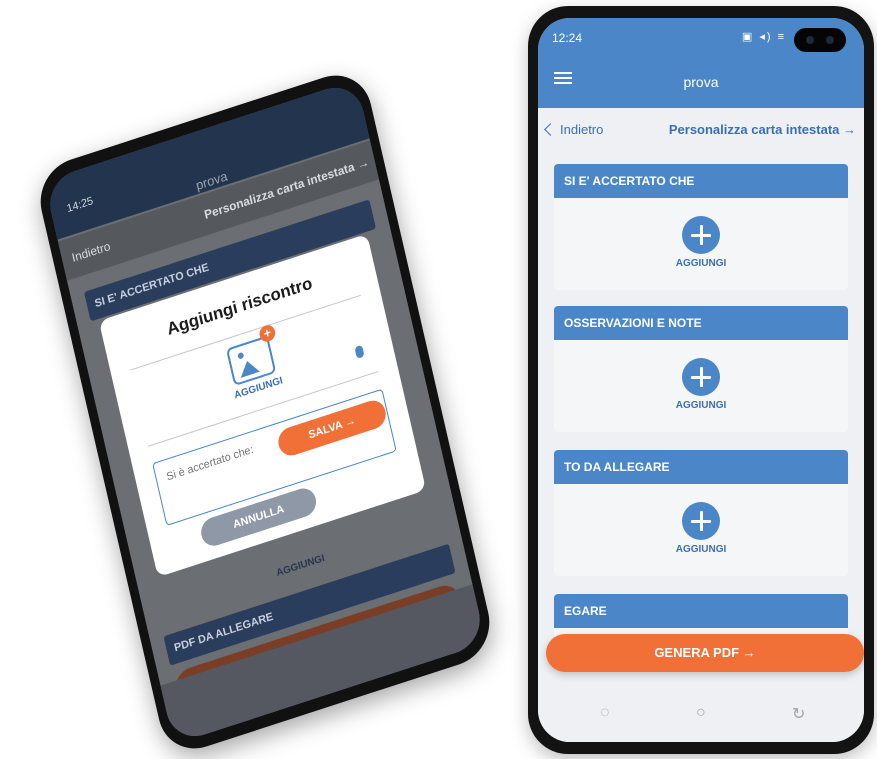 This screenshot has width=877, height=759. I want to click on status-icons: ▣ ◂) ≡, so click(763, 37).